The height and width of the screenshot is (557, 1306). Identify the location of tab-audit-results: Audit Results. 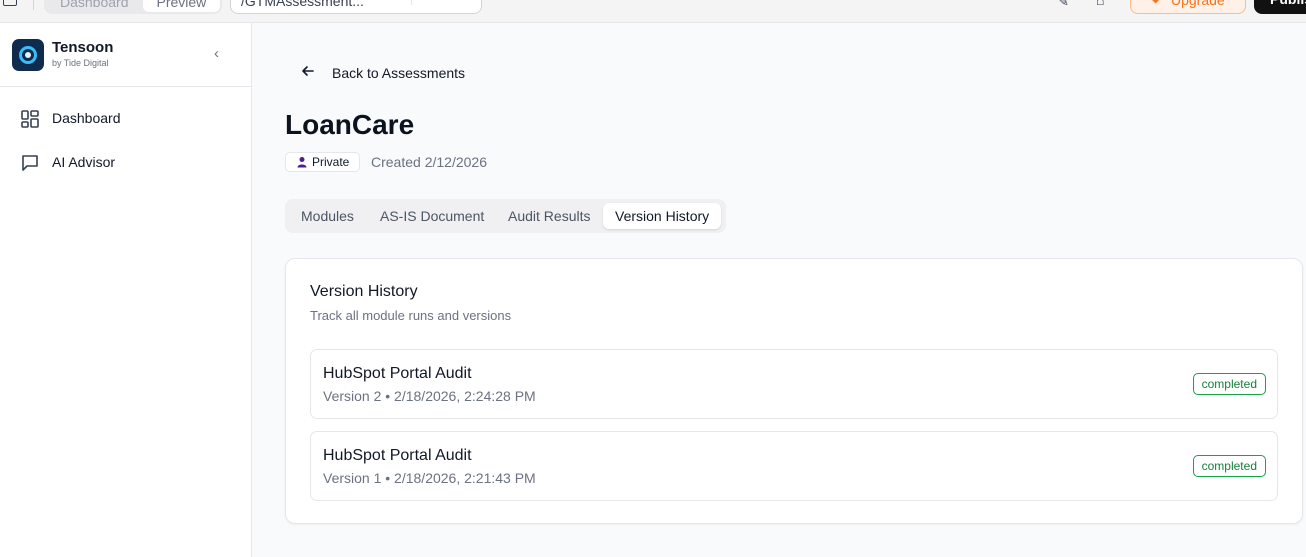
(549, 216).